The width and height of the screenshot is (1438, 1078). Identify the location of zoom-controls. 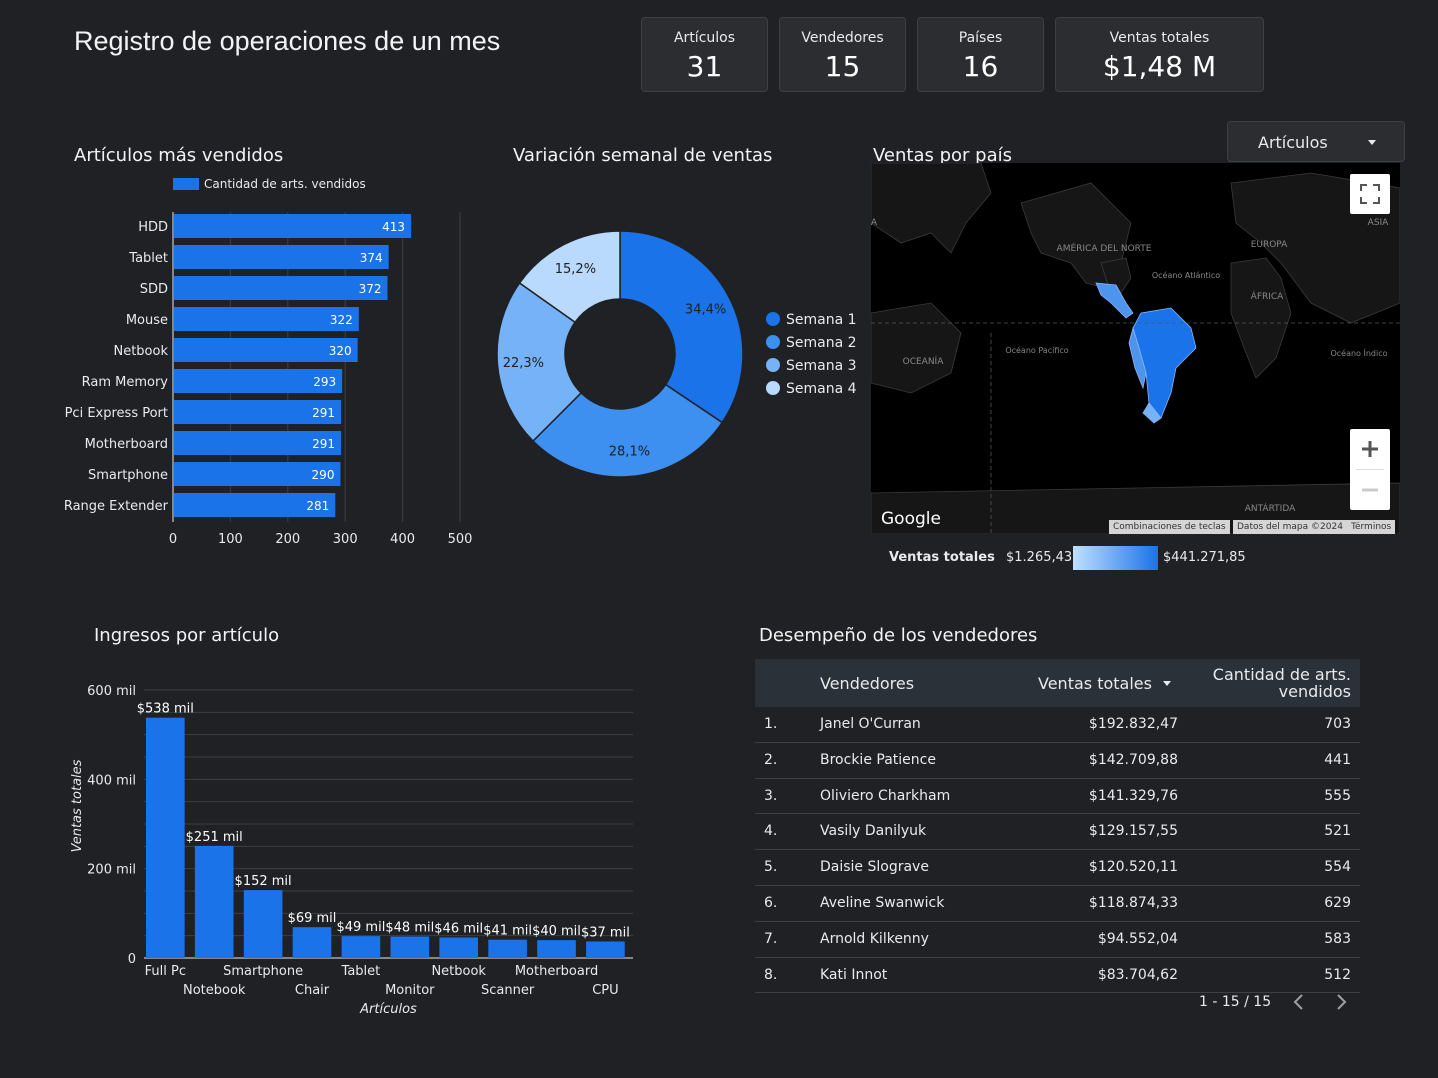
(1370, 469).